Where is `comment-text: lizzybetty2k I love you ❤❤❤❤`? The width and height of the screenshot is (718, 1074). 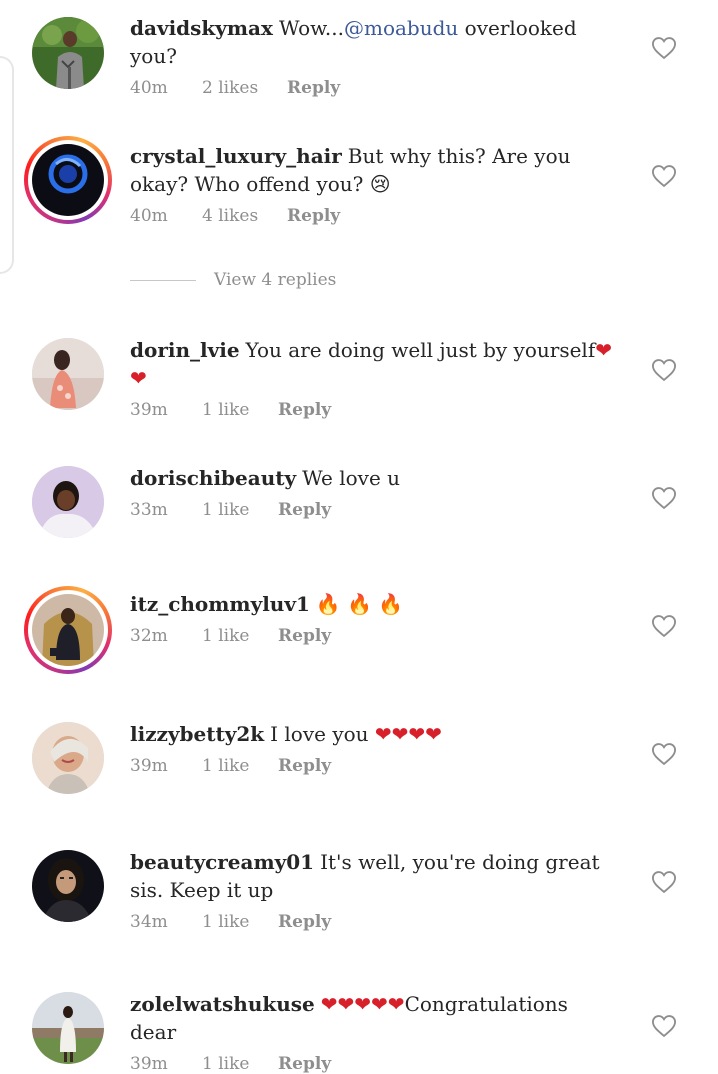
comment-text: lizzybetty2k I love you ❤❤❤❤ is located at coordinates (375, 734).